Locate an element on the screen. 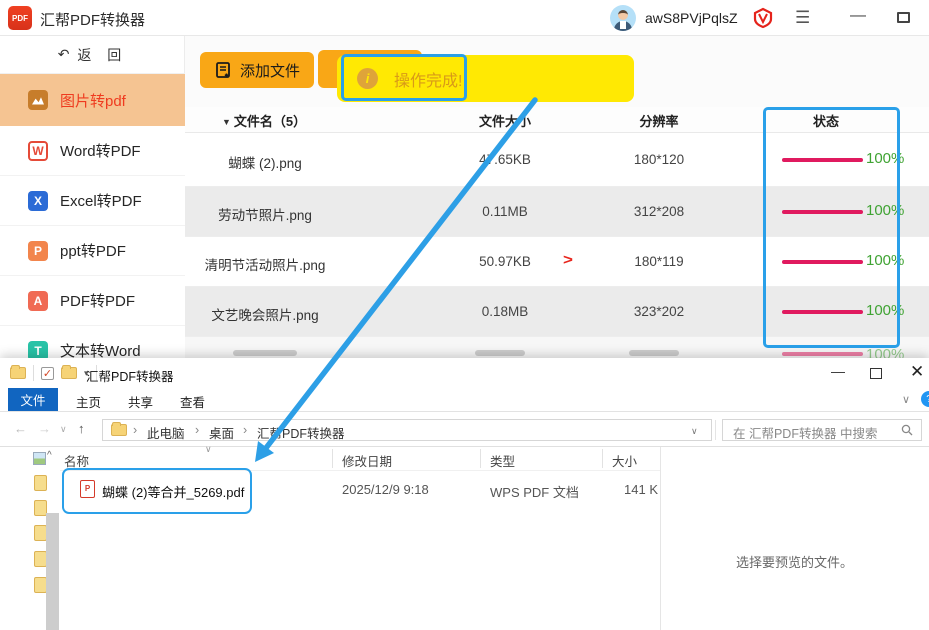 This screenshot has width=929, height=630. address-dropdown-icon: ∨ is located at coordinates (694, 431).